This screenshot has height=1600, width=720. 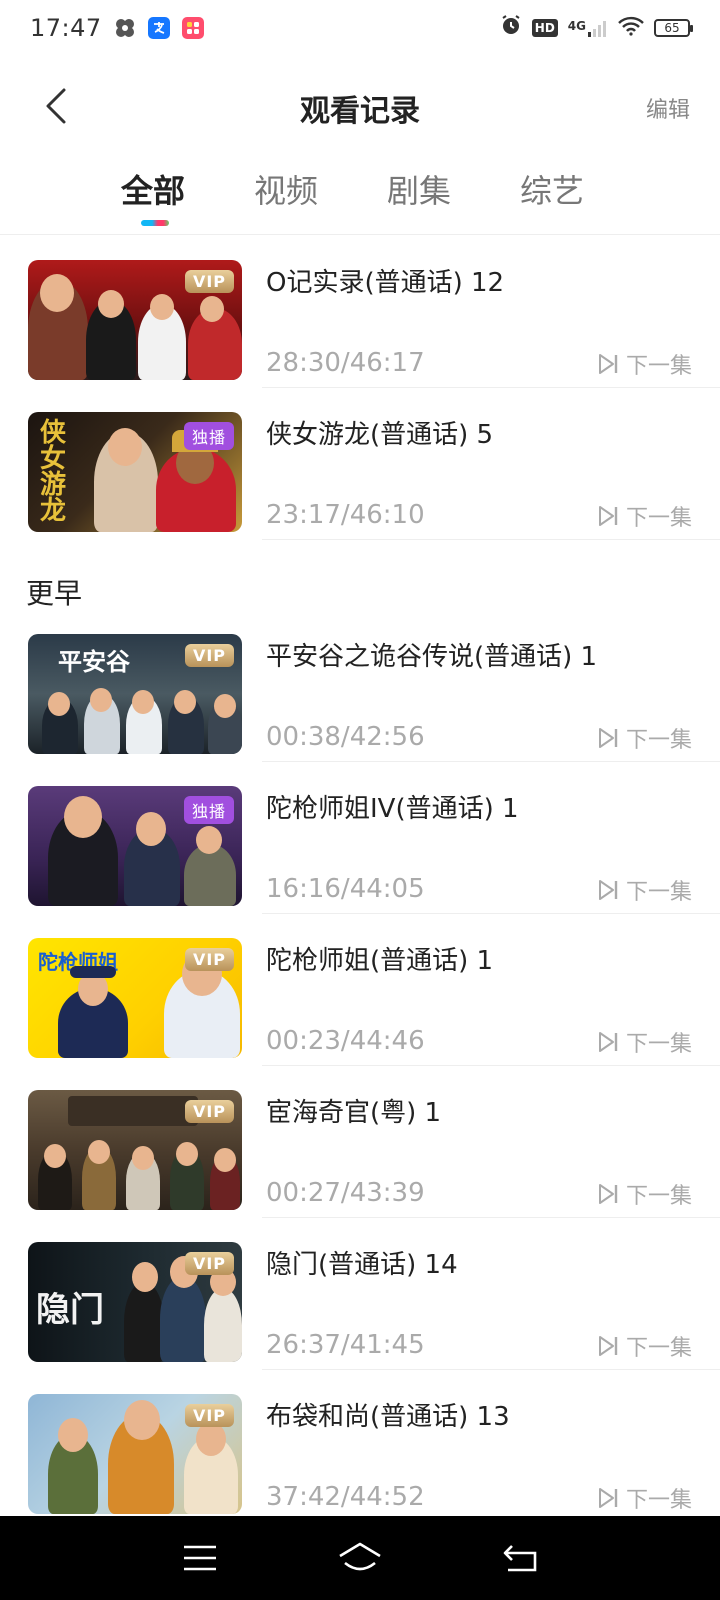 I want to click on watch-progress: 00:27/43:39, so click(x=345, y=1193).